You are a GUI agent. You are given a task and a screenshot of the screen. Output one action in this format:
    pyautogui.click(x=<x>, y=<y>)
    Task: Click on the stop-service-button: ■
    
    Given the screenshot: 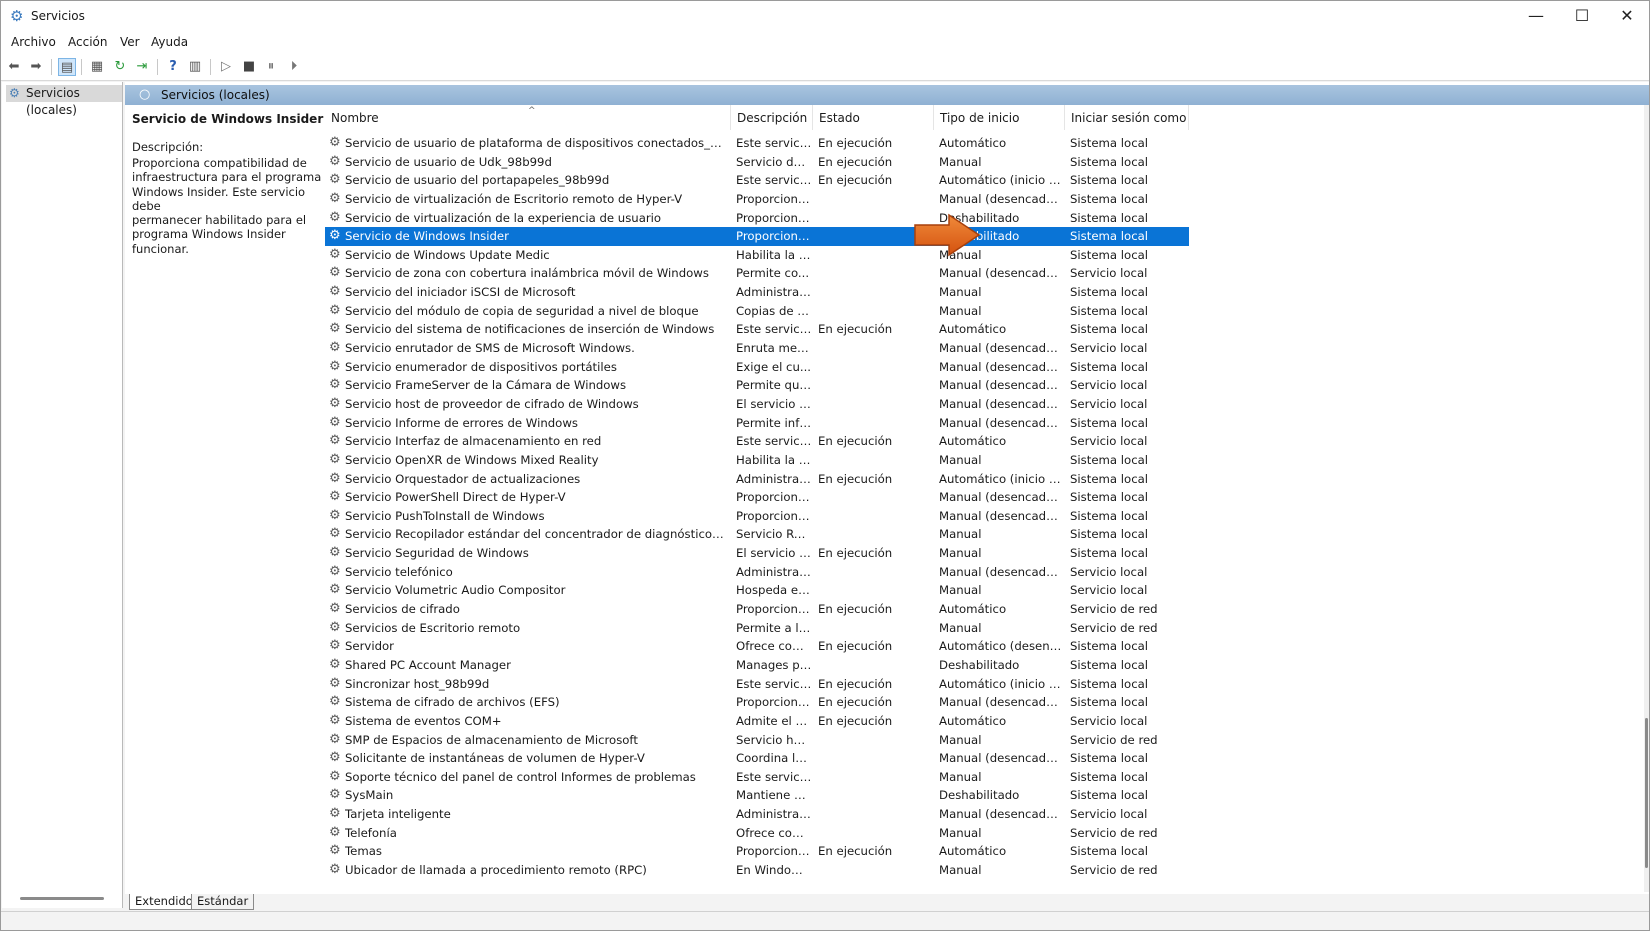 What is the action you would take?
    pyautogui.click(x=249, y=67)
    